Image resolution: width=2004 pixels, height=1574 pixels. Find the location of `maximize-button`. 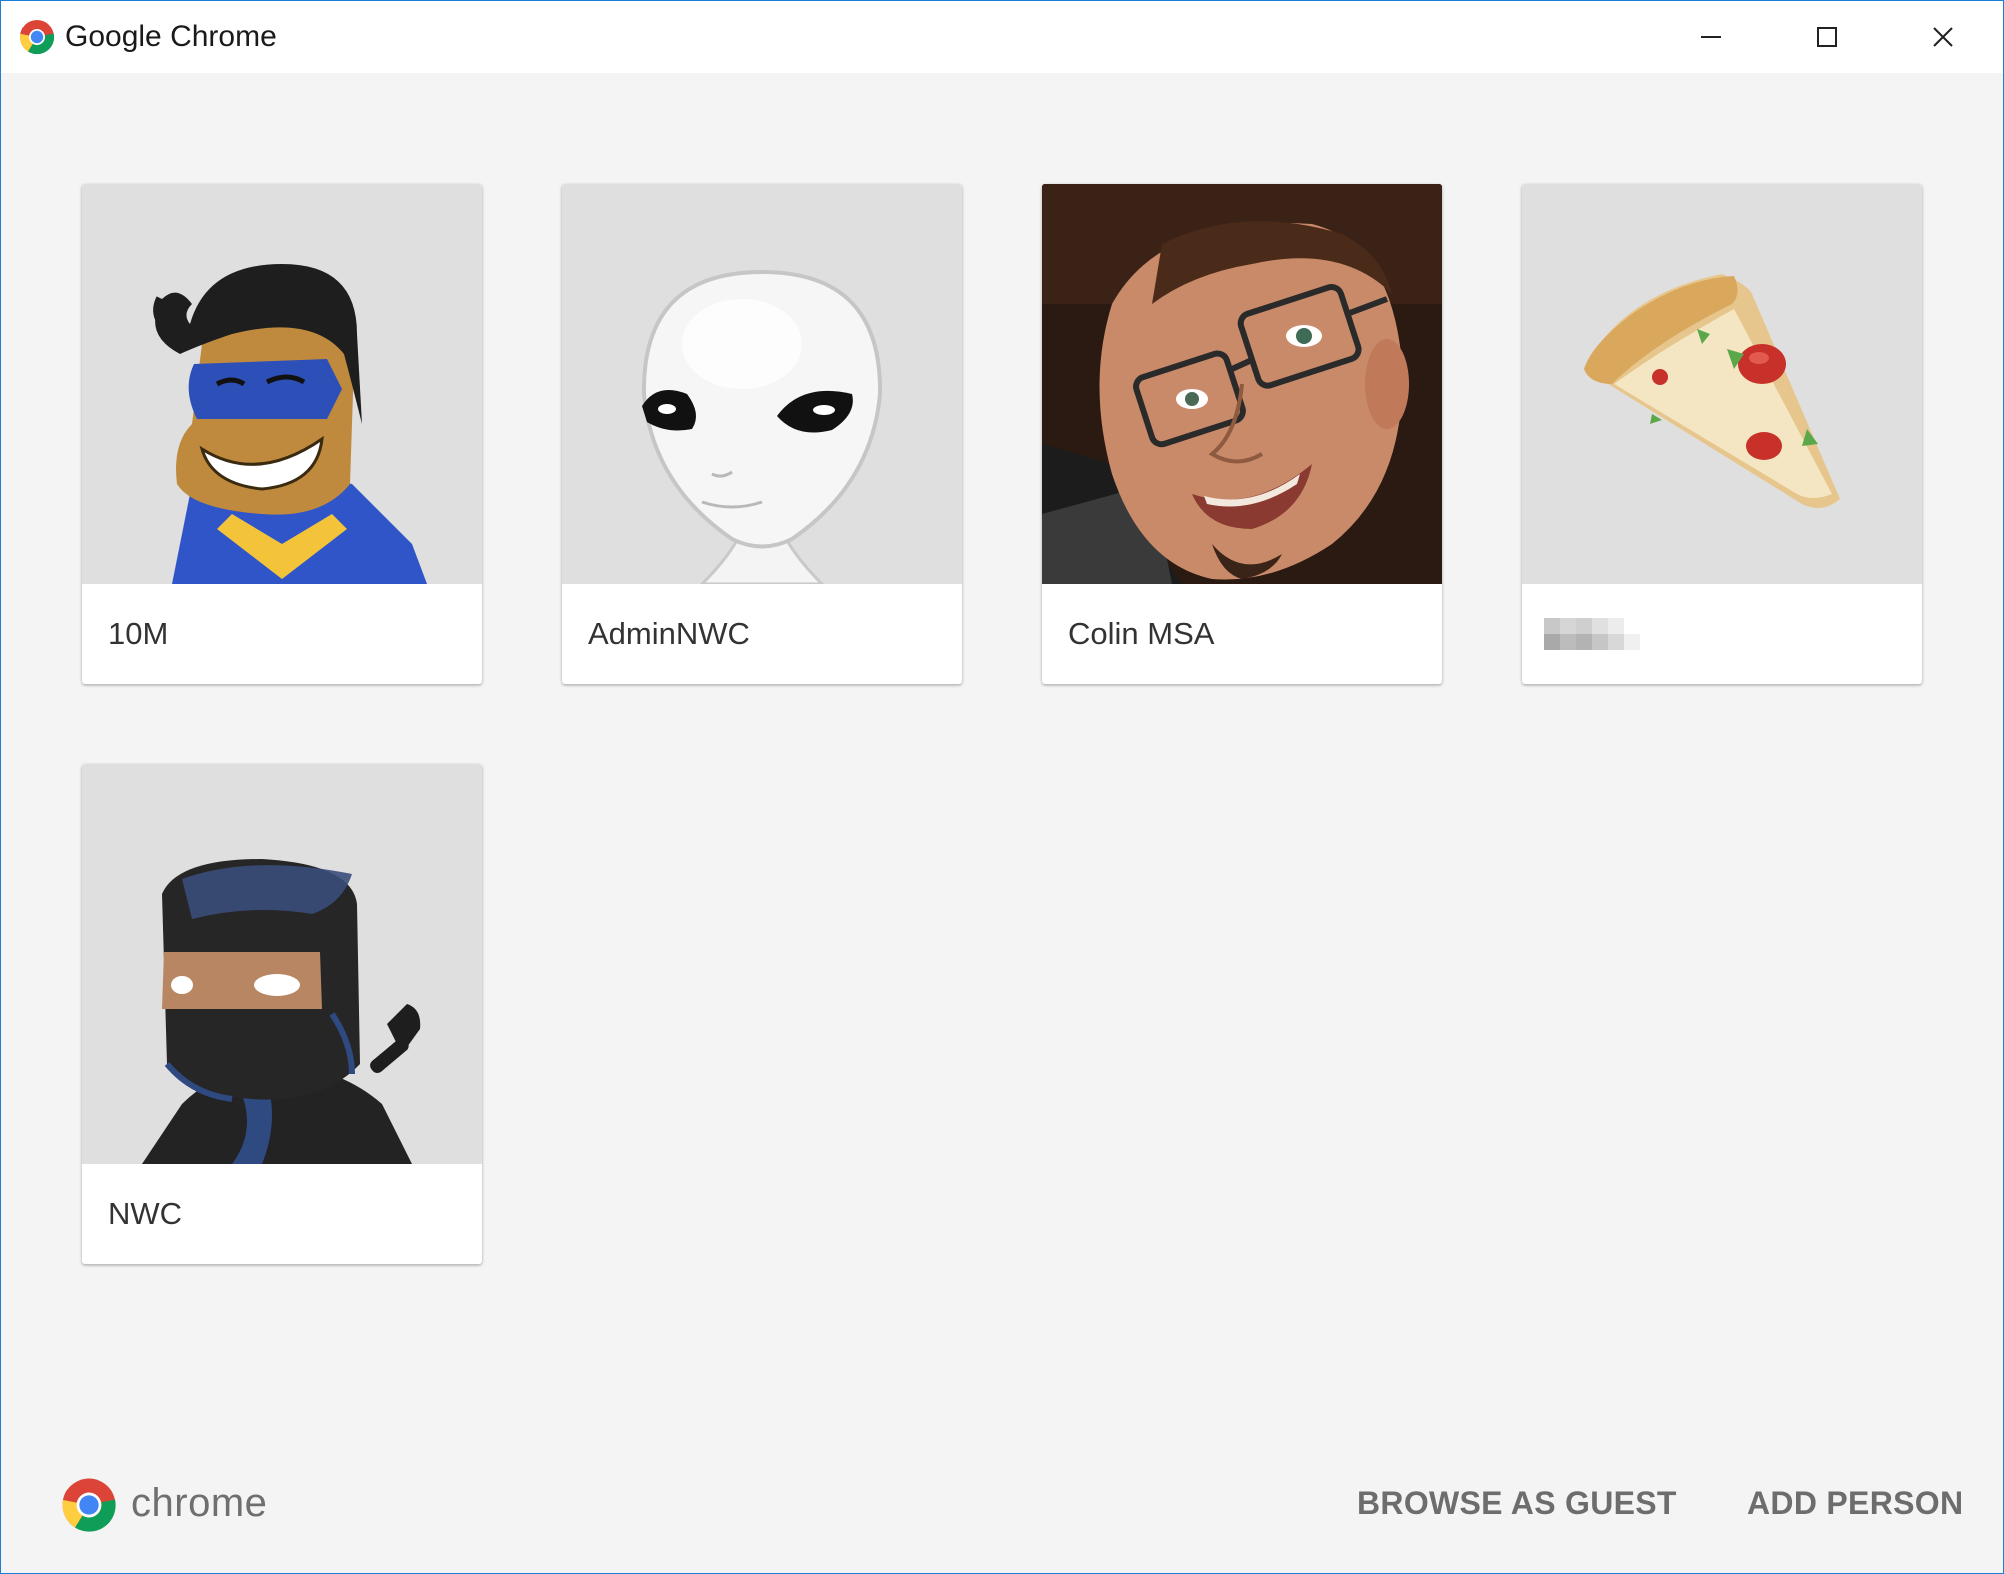

maximize-button is located at coordinates (1826, 37).